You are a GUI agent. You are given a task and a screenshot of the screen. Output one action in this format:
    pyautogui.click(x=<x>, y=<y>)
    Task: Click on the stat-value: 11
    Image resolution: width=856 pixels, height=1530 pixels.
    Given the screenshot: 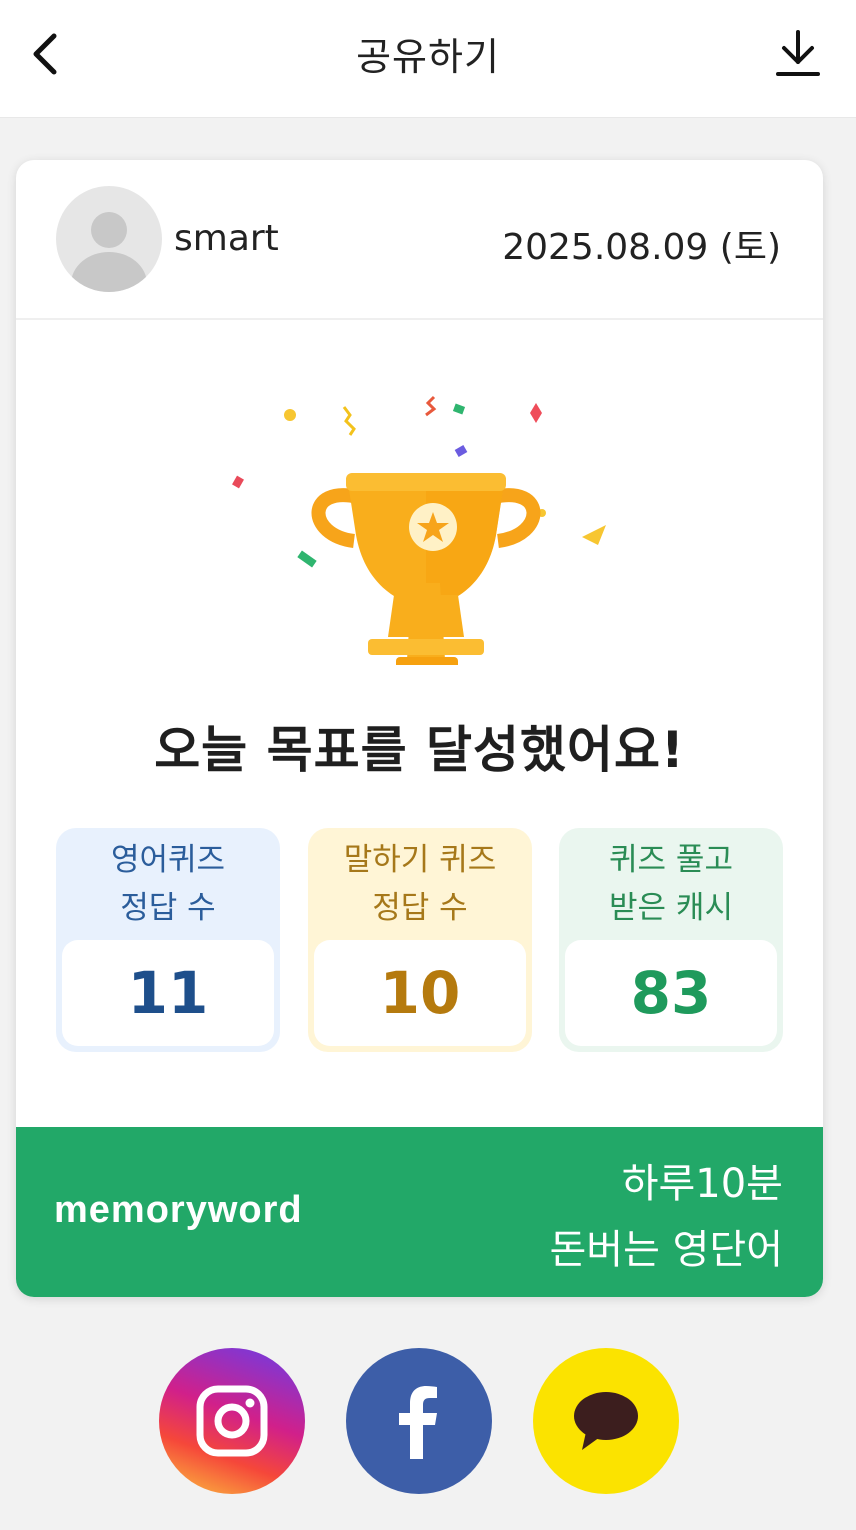 What is the action you would take?
    pyautogui.click(x=168, y=993)
    